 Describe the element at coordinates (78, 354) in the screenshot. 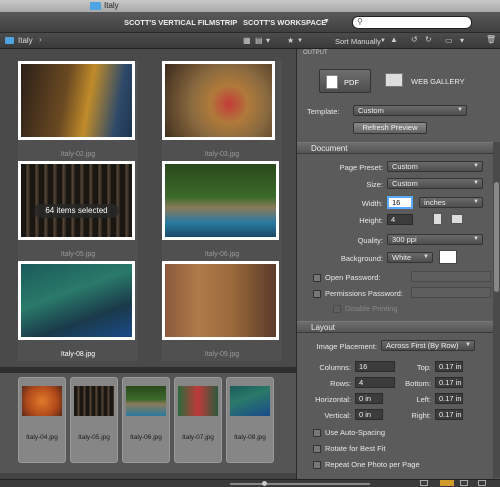

I see `thumbnail-caption: Italy-08.jpg` at that location.